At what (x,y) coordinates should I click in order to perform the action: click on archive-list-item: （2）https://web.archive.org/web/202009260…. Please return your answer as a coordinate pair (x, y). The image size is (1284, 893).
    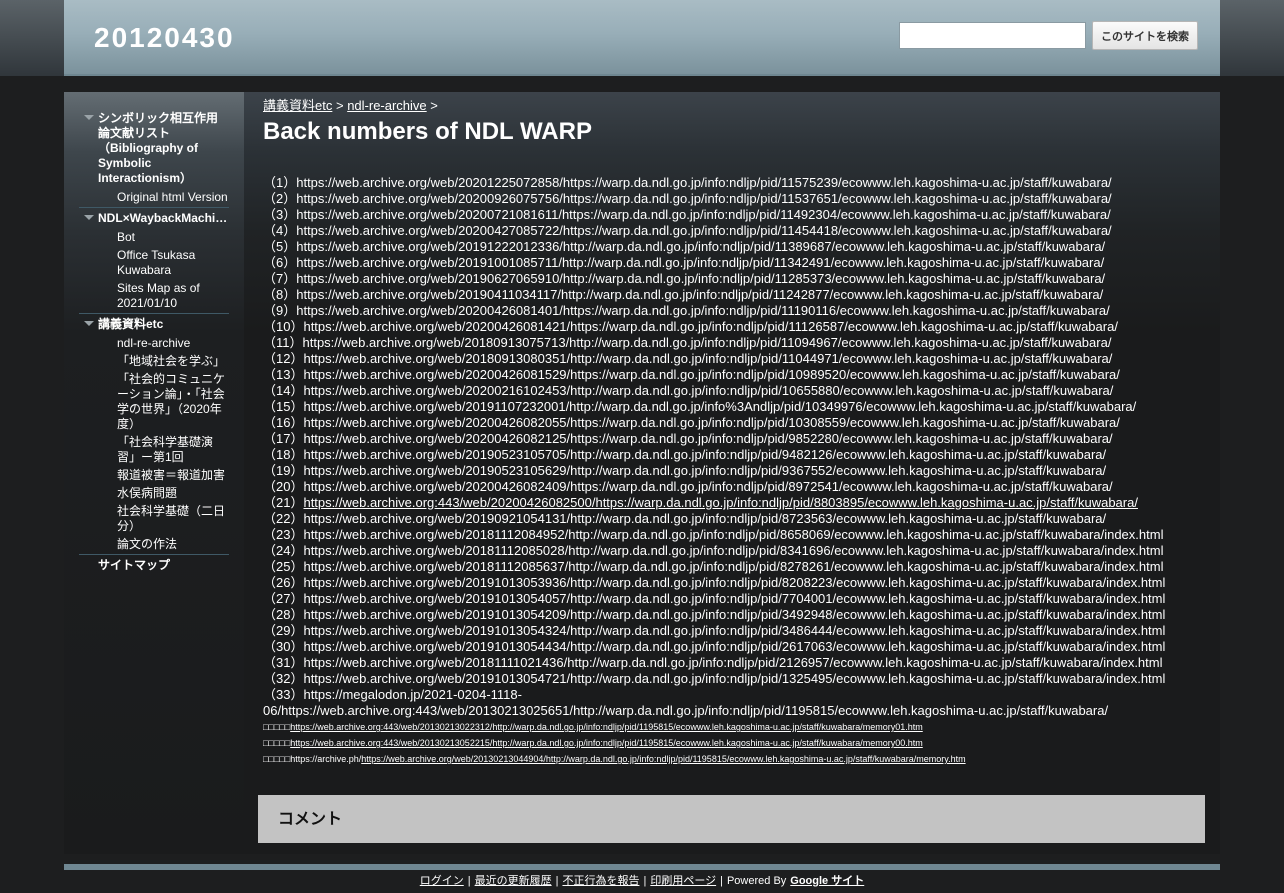
    Looking at the image, I should click on (687, 198).